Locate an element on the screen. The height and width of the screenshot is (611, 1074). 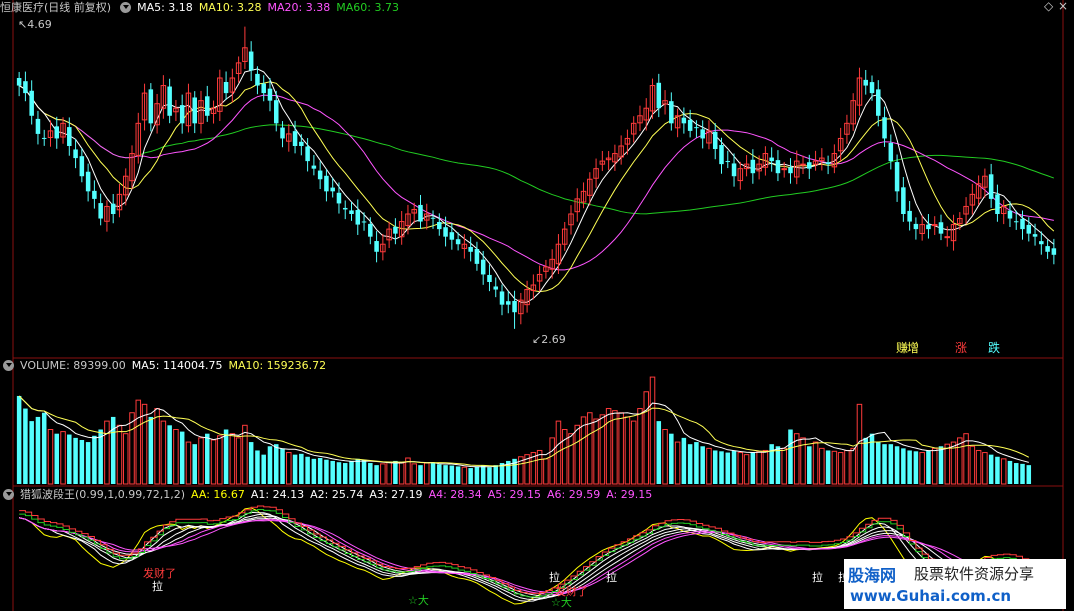
volume-ma5: MA5: 114004.75 is located at coordinates (177, 365).